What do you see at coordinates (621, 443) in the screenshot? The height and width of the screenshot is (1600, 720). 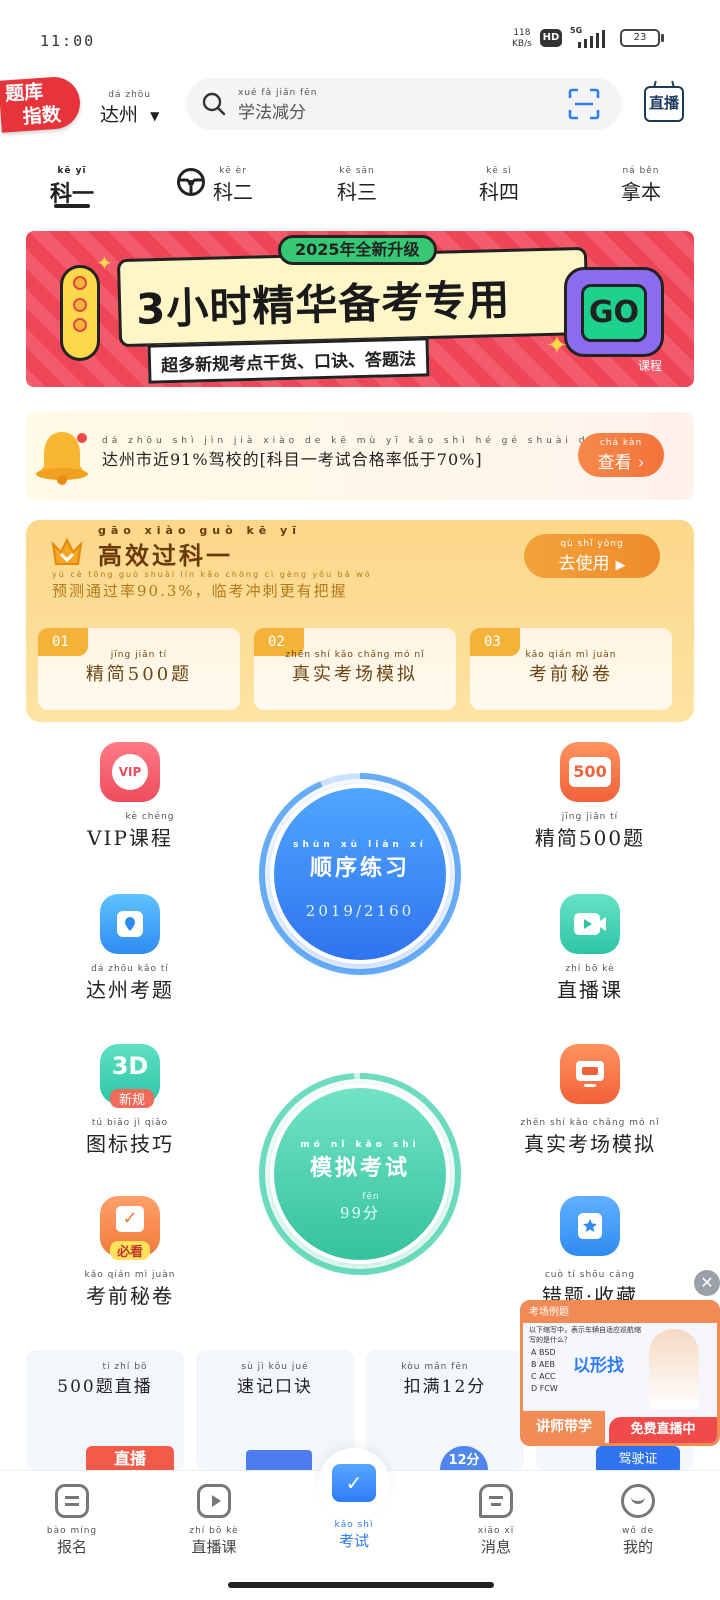 I see `view-pinyin: chá kàn` at bounding box center [621, 443].